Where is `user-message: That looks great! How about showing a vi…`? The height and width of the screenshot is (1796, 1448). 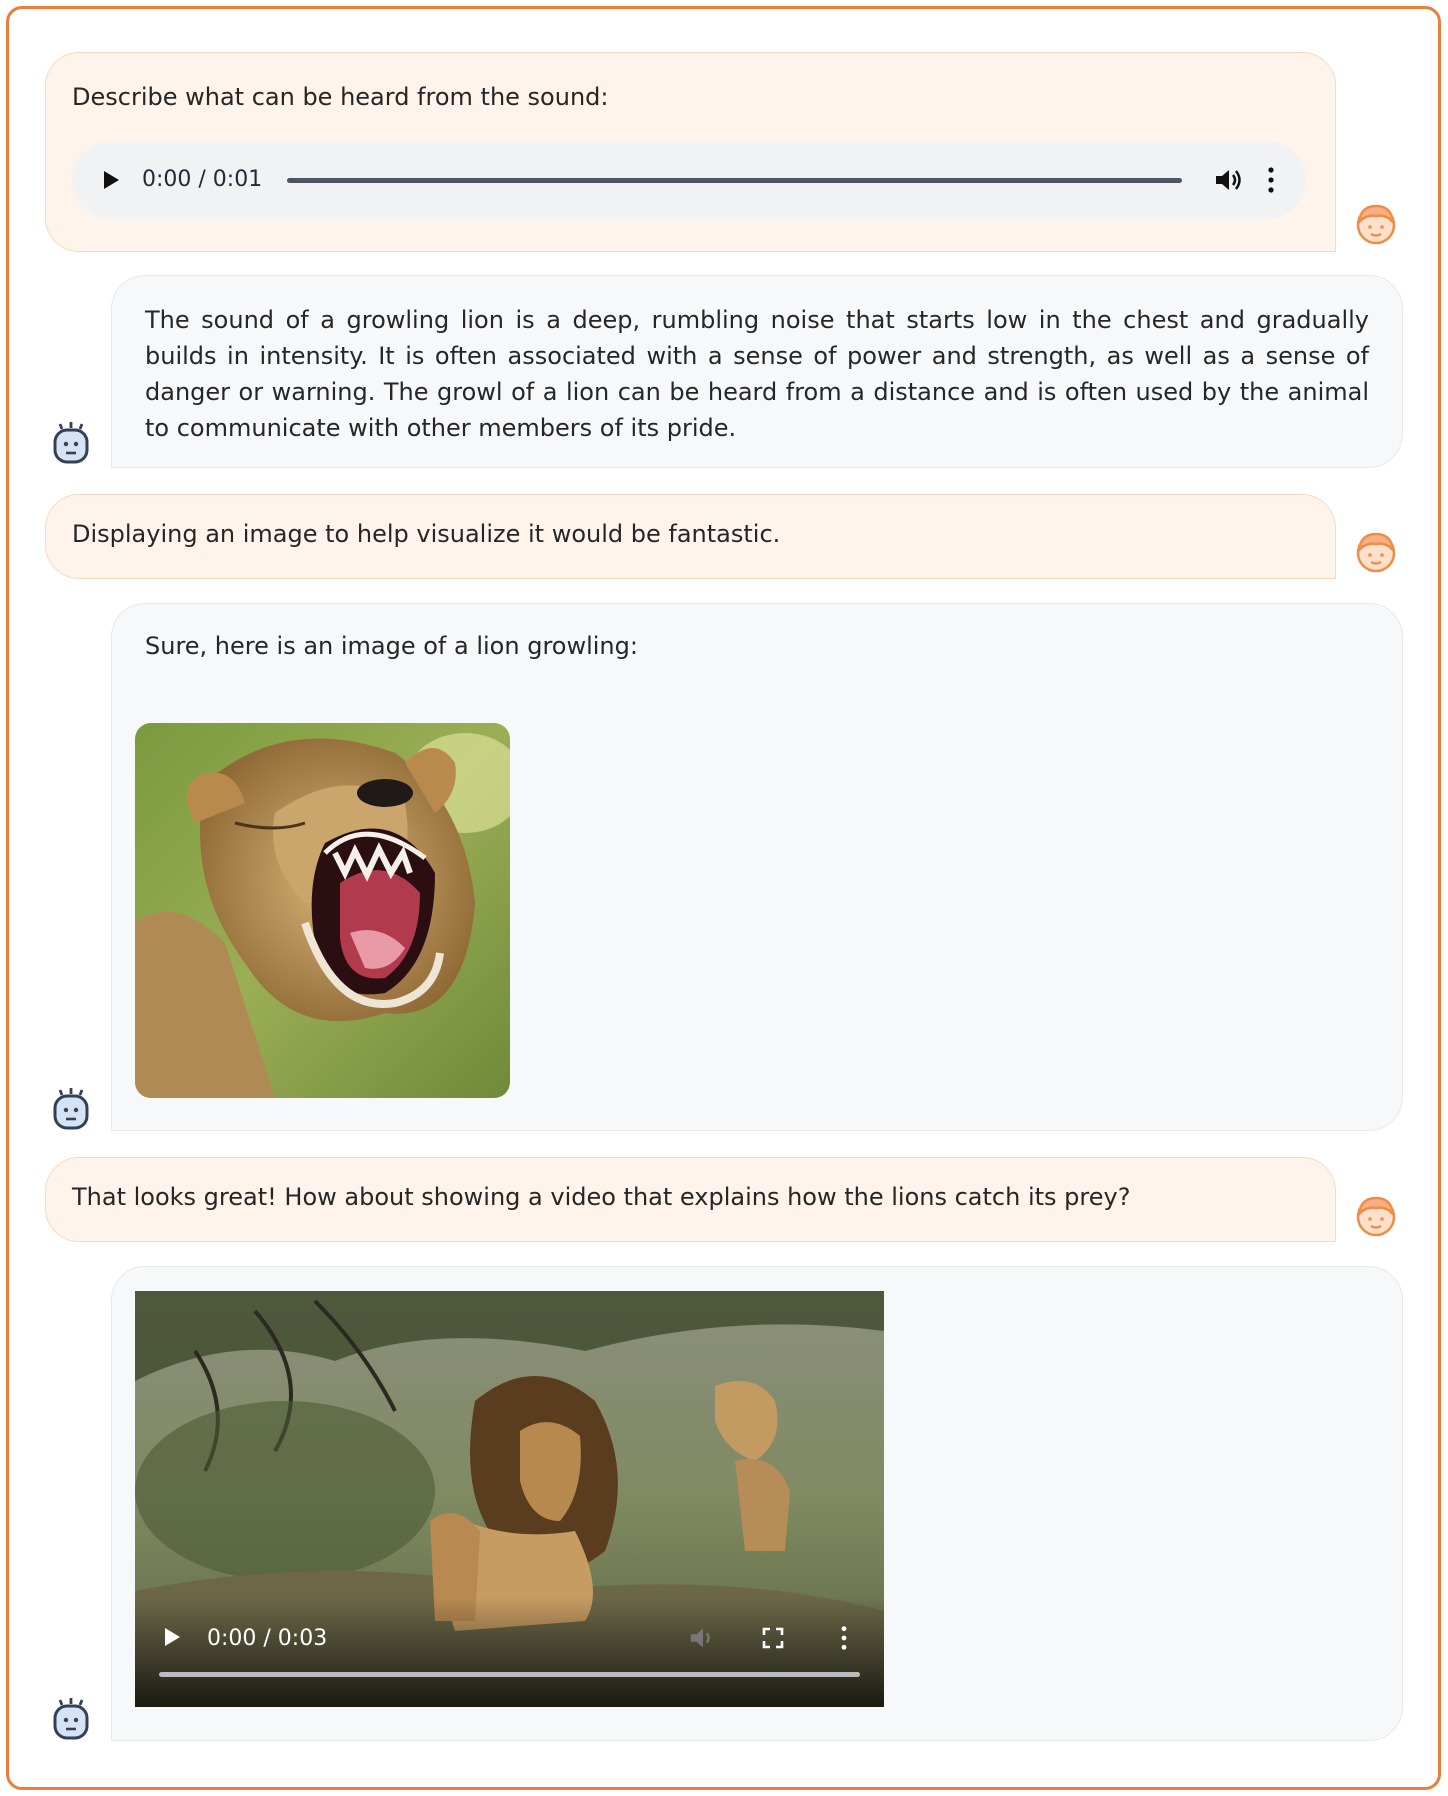
user-message: That looks great! How about showing a vi… is located at coordinates (690, 1199).